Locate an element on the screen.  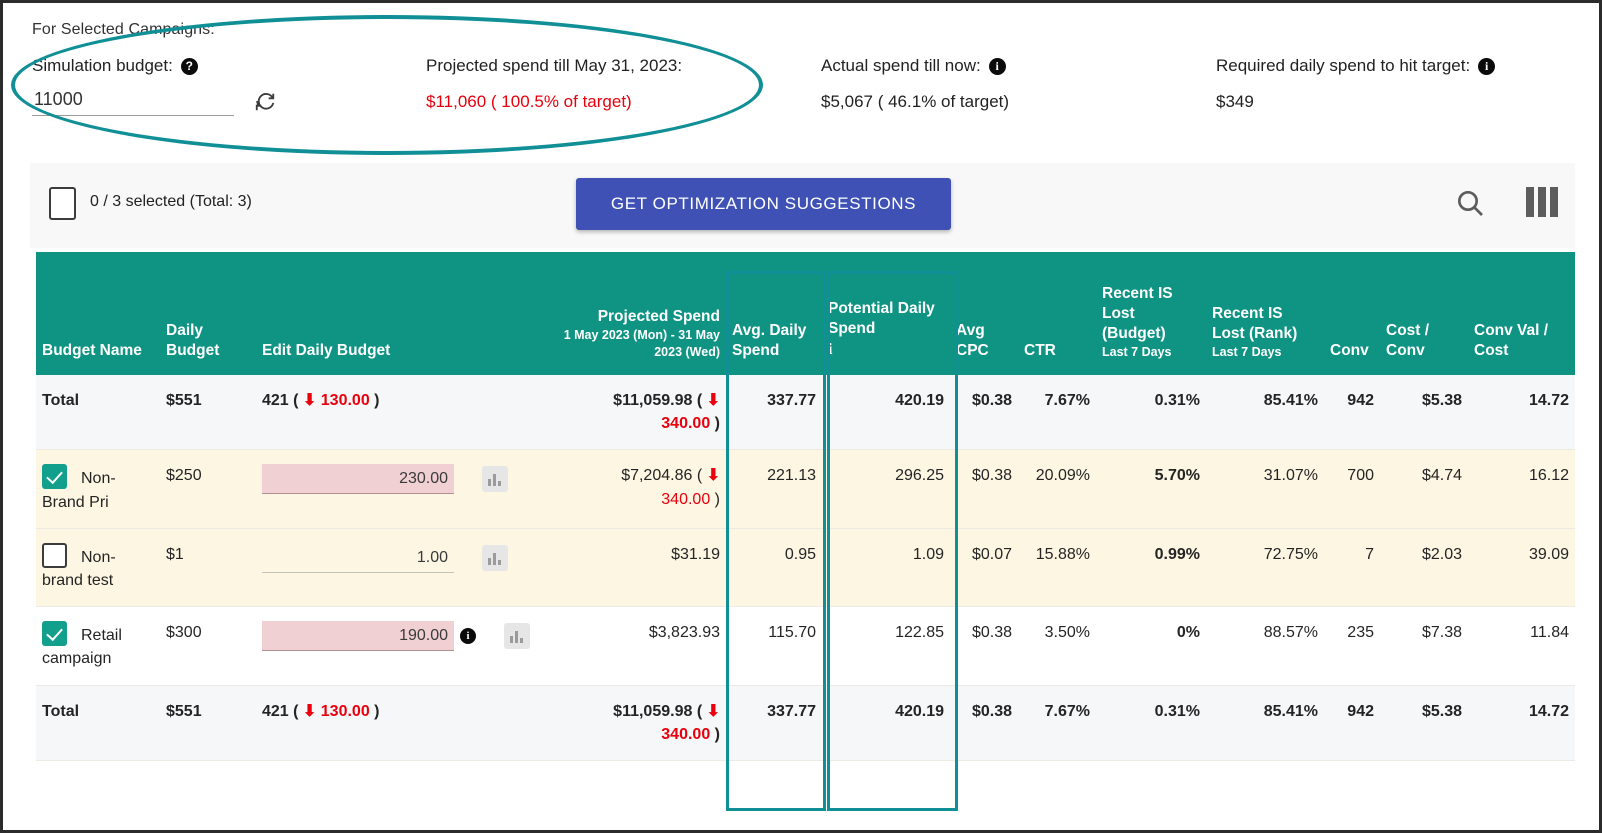
cell-potential-daily-spend: 1.09 is located at coordinates (886, 568).